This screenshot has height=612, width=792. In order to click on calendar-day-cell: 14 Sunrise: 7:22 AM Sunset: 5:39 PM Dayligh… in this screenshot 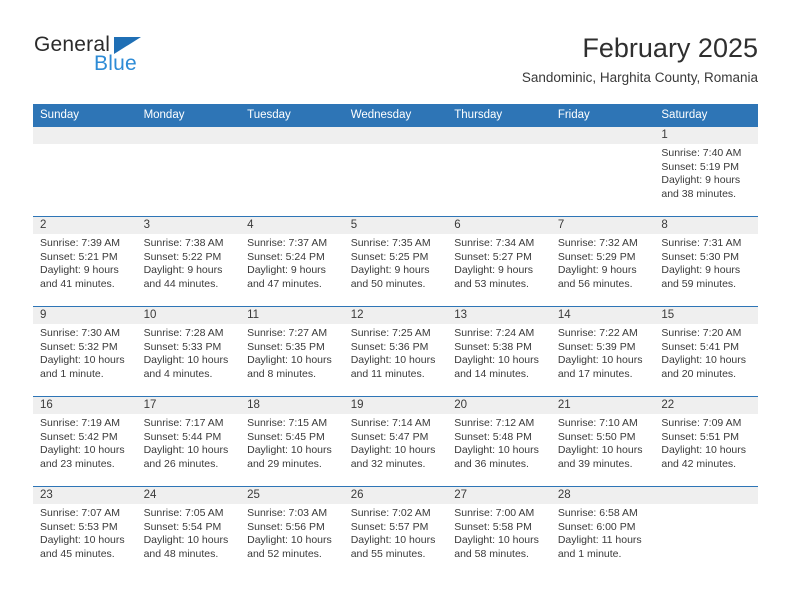, I will do `click(602, 351)`.